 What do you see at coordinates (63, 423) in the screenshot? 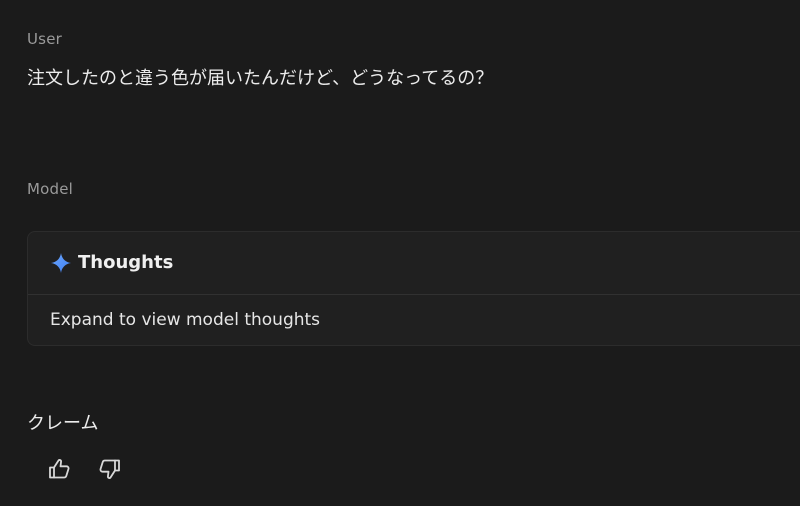
I see `model-response: クレーム` at bounding box center [63, 423].